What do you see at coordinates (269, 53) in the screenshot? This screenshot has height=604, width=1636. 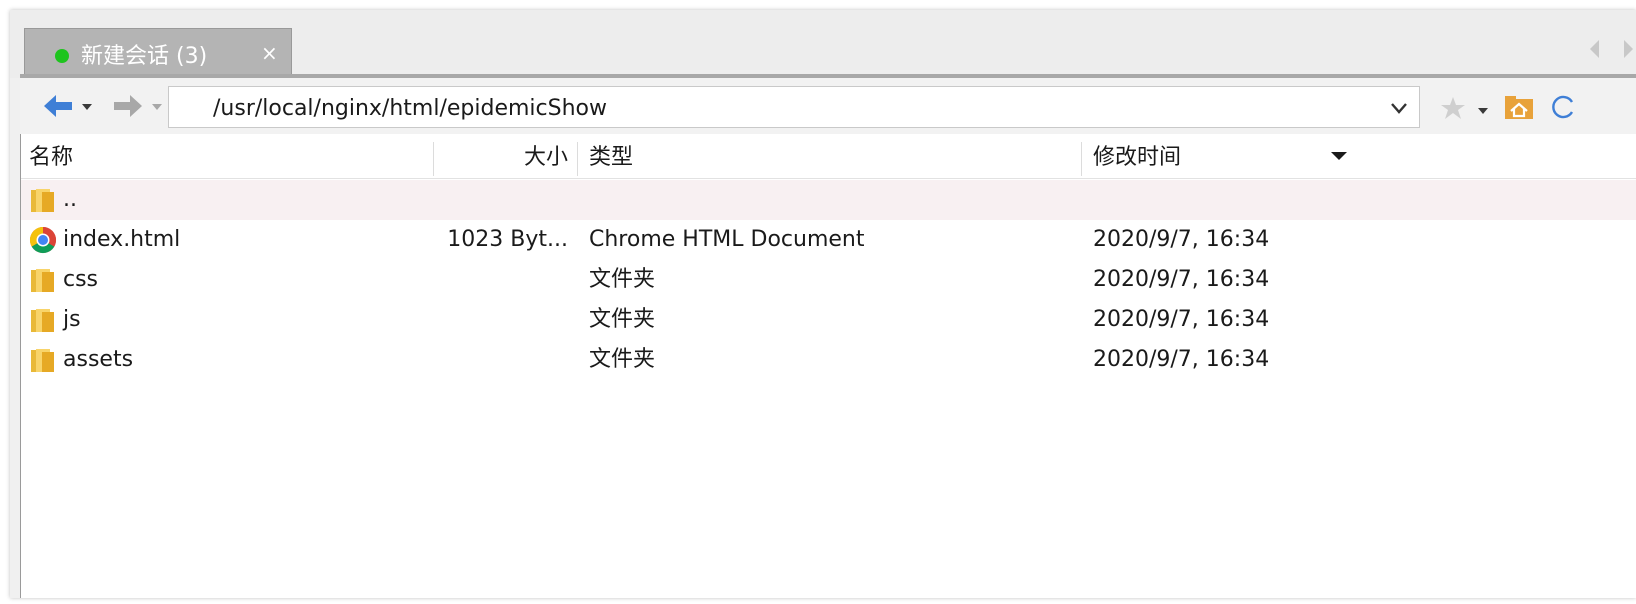 I see `close-tab-icon: ×` at bounding box center [269, 53].